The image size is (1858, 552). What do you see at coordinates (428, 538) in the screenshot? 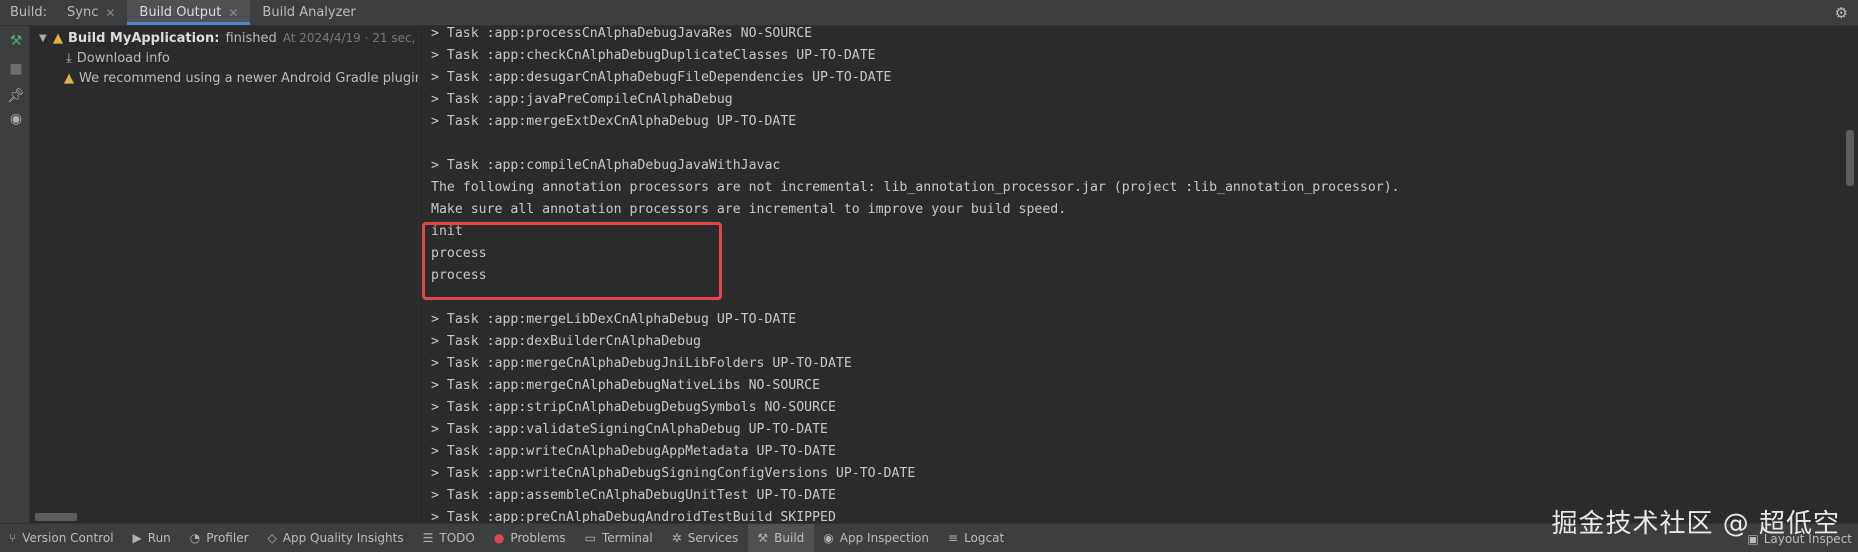
I see `list-icon: ☰` at bounding box center [428, 538].